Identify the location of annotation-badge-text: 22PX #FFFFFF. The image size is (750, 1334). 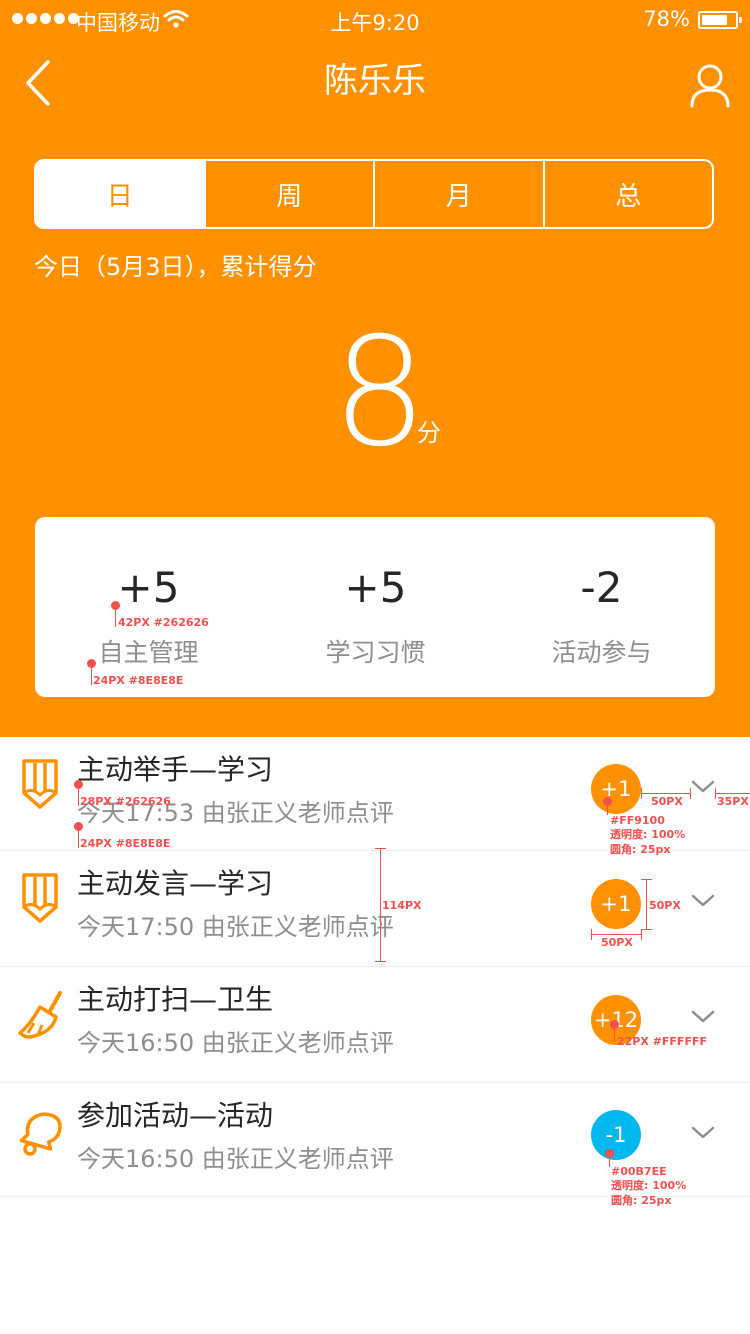
(662, 1041).